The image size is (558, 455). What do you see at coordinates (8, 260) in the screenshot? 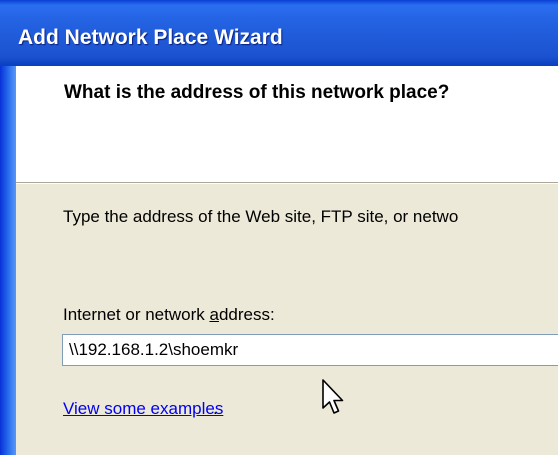
I see `window-frame-left` at bounding box center [8, 260].